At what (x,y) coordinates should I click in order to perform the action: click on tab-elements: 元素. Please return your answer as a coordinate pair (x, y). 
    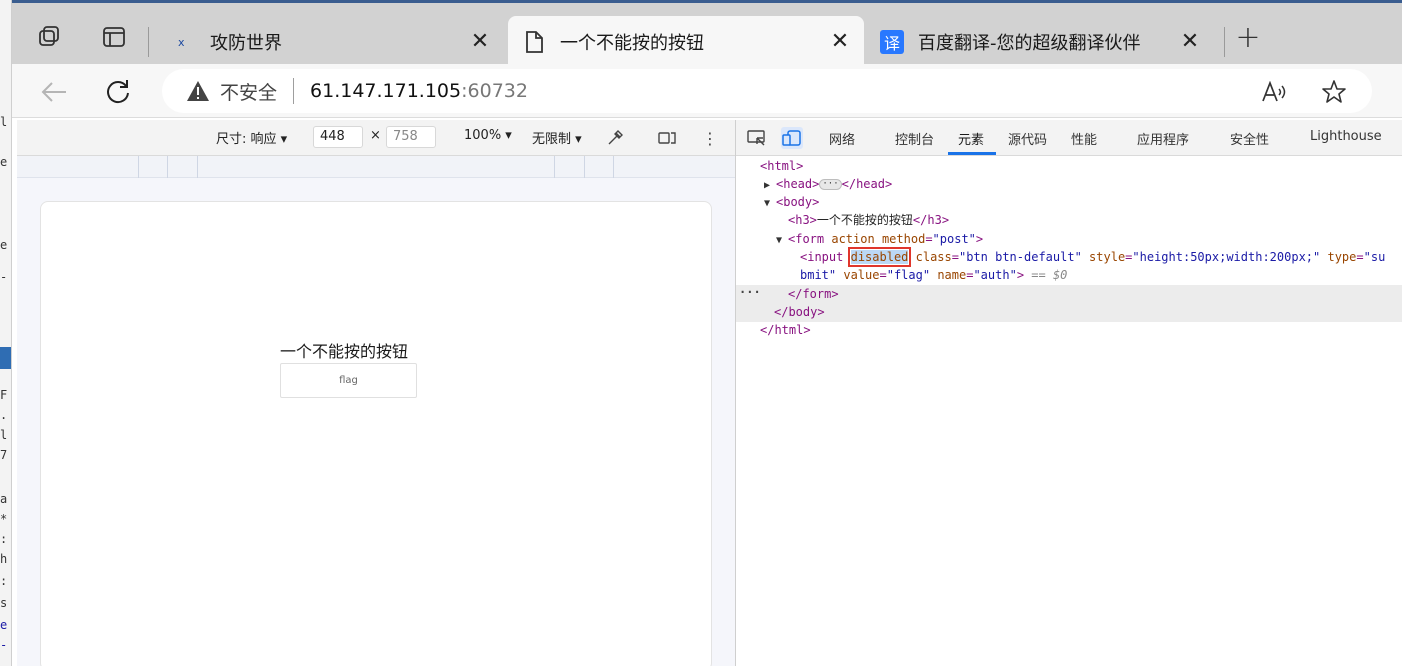
    Looking at the image, I should click on (971, 138).